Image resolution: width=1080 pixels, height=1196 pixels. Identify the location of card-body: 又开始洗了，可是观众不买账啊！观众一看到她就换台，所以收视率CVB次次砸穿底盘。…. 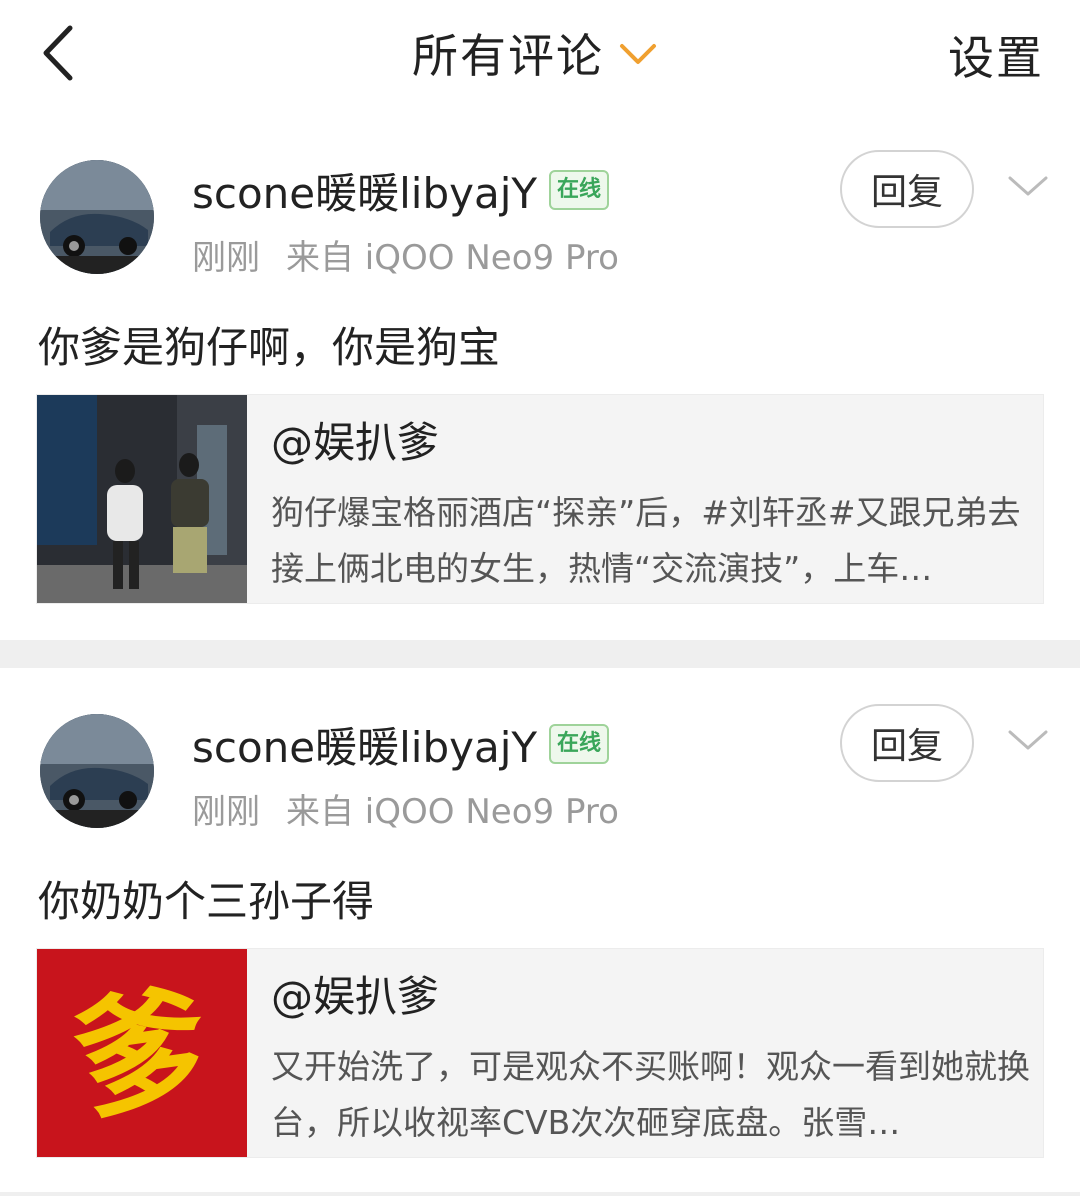
(650, 1094).